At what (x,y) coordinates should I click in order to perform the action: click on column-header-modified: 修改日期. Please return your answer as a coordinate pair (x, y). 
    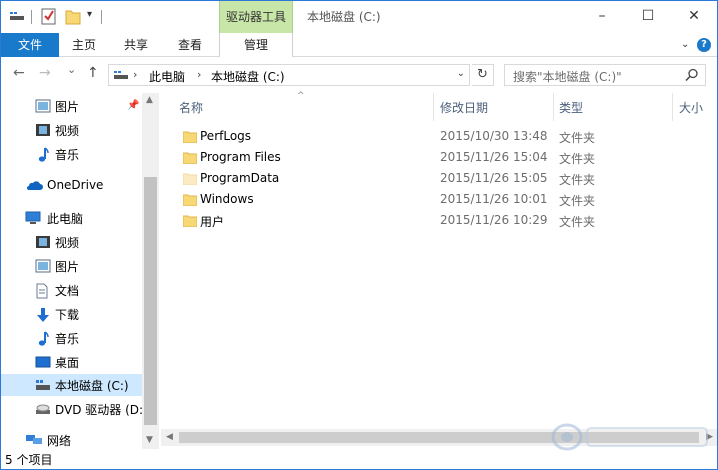
    Looking at the image, I should click on (464, 107).